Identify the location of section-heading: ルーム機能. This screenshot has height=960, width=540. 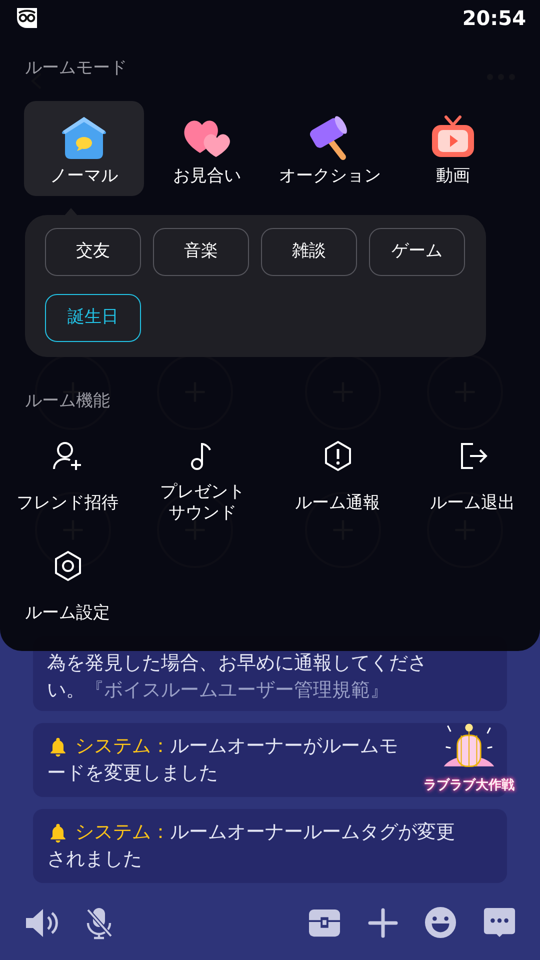
(67, 401).